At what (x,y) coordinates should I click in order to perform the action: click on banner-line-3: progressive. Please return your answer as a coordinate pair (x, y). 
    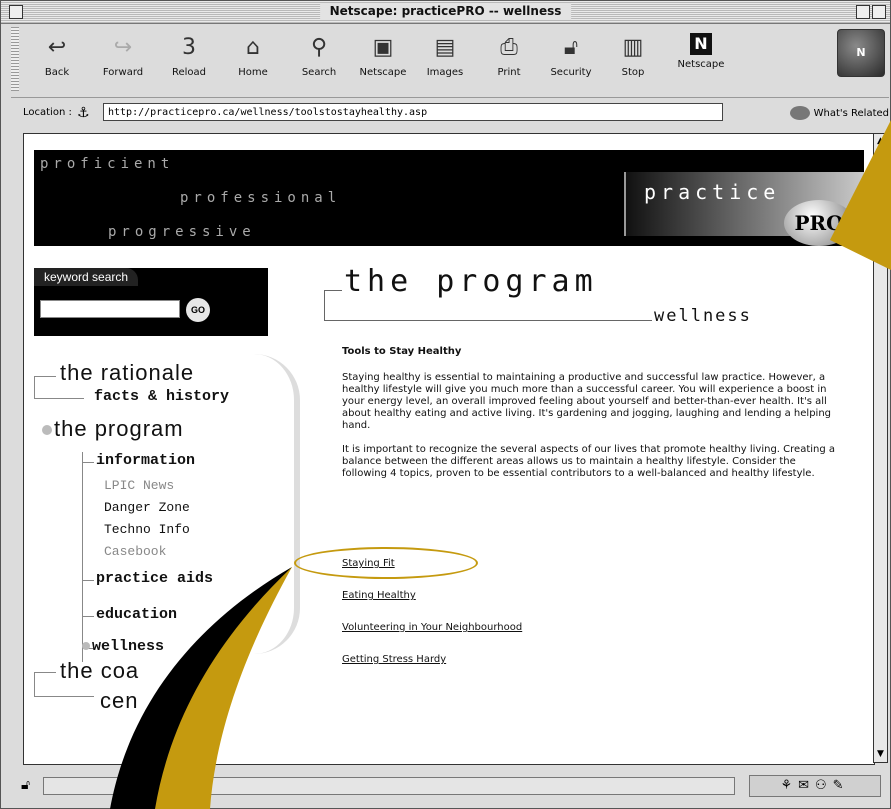
    Looking at the image, I should click on (182, 232).